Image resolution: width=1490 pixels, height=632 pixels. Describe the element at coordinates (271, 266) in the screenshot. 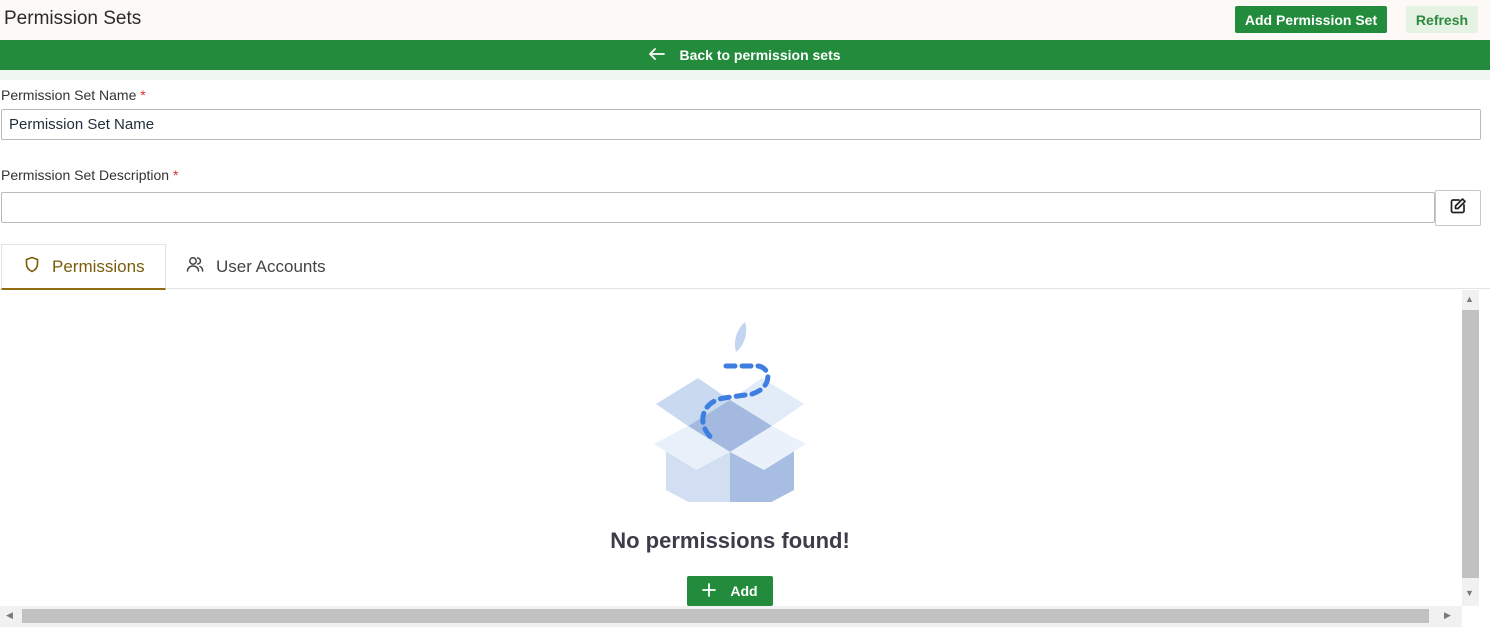

I see `tab-label: User Accounts` at that location.